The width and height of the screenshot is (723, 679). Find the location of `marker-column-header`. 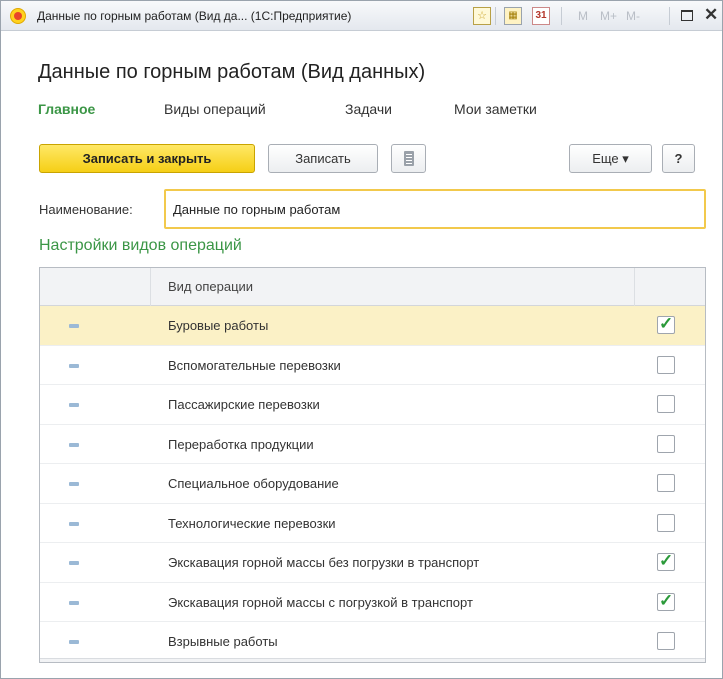

marker-column-header is located at coordinates (95, 287).